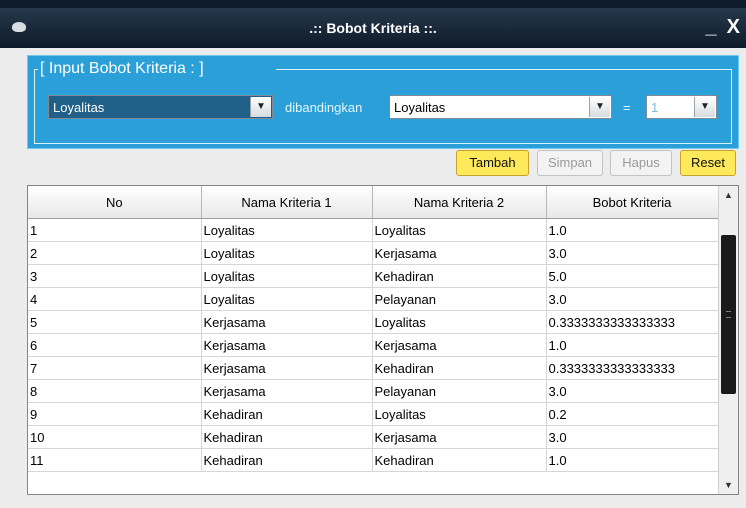 This screenshot has height=508, width=746. What do you see at coordinates (711, 27) in the screenshot?
I see `minimize-button: _` at bounding box center [711, 27].